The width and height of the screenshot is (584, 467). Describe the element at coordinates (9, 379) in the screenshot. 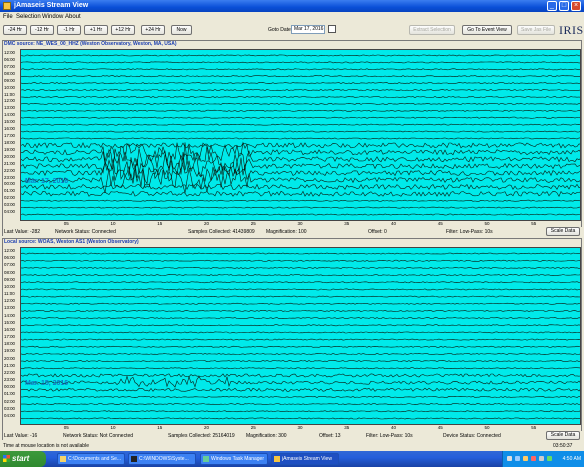

I see `hour-label: 23:00` at that location.